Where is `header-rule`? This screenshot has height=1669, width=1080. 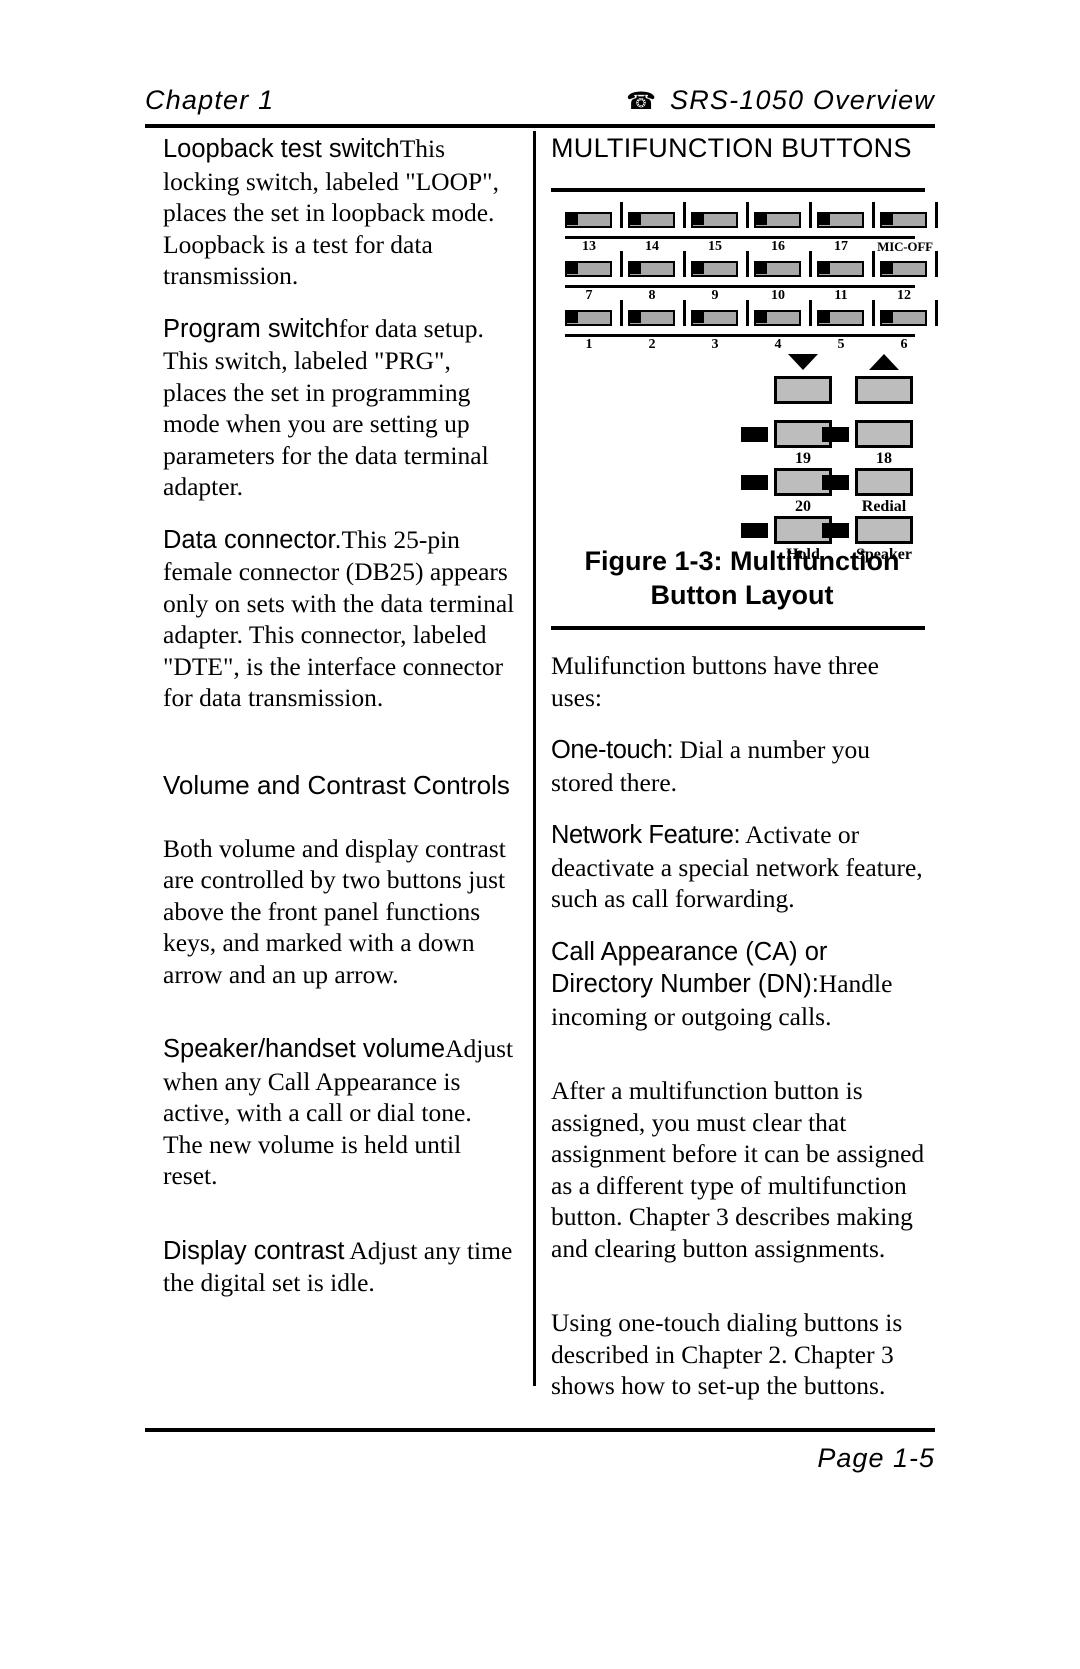 header-rule is located at coordinates (540, 126).